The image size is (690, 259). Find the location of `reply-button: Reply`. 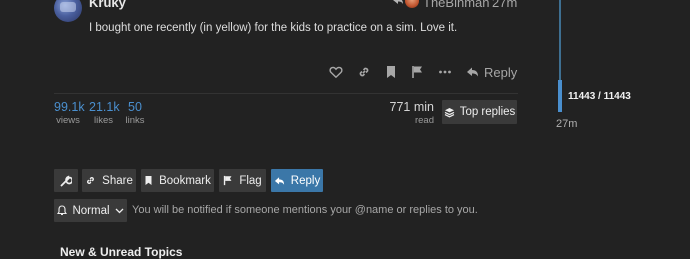

reply-button: Reply is located at coordinates (297, 180).